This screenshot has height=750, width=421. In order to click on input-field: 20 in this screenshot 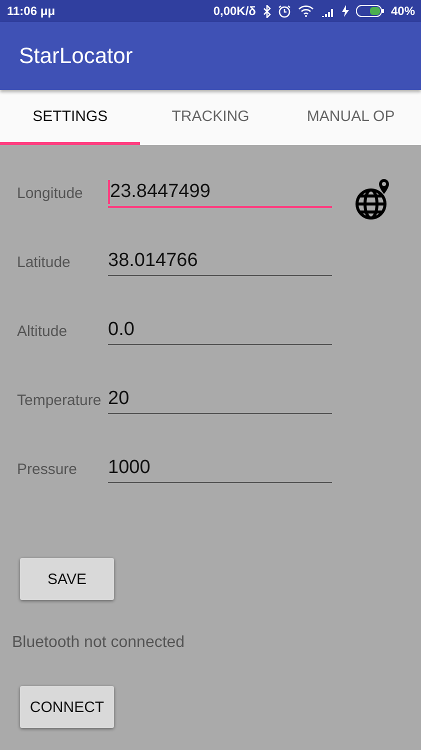, I will do `click(220, 399)`.